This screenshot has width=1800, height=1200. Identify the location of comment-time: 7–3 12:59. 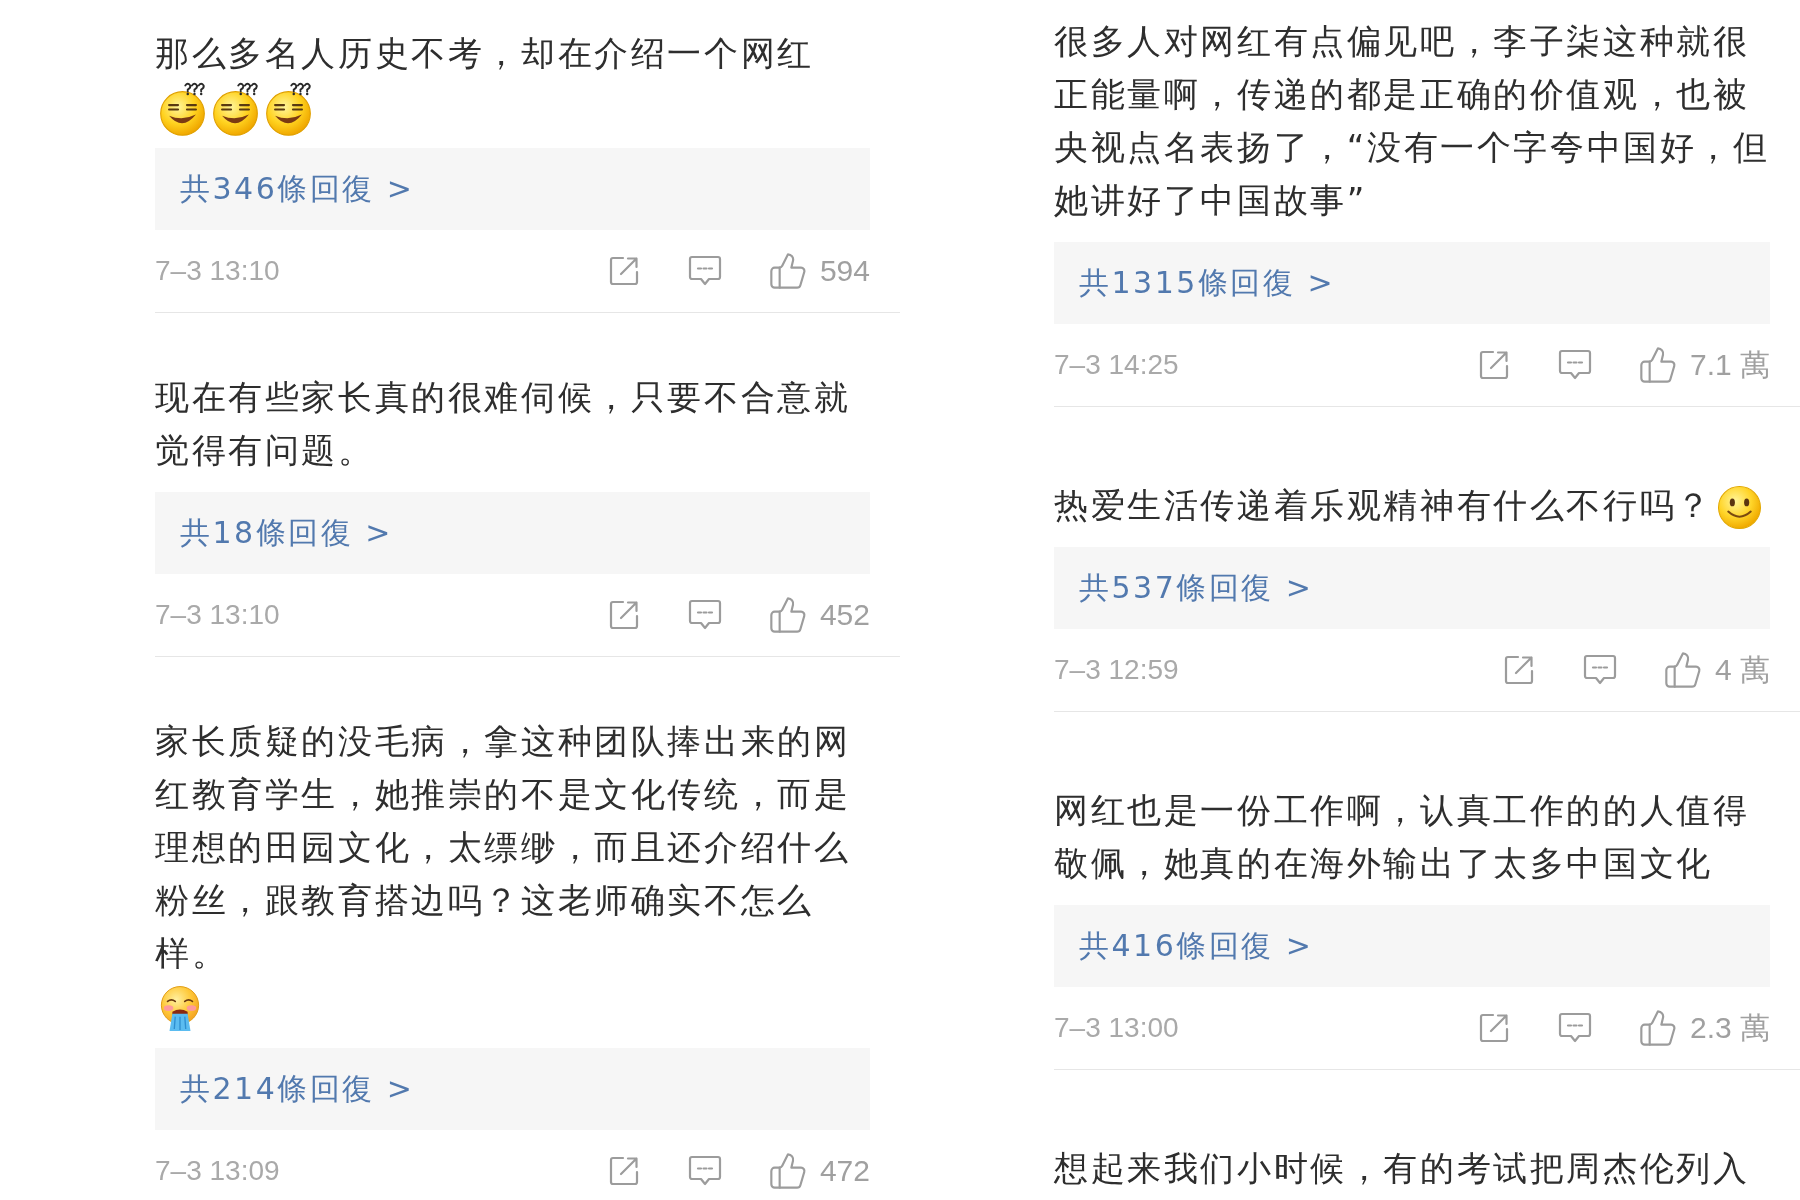
(1117, 670).